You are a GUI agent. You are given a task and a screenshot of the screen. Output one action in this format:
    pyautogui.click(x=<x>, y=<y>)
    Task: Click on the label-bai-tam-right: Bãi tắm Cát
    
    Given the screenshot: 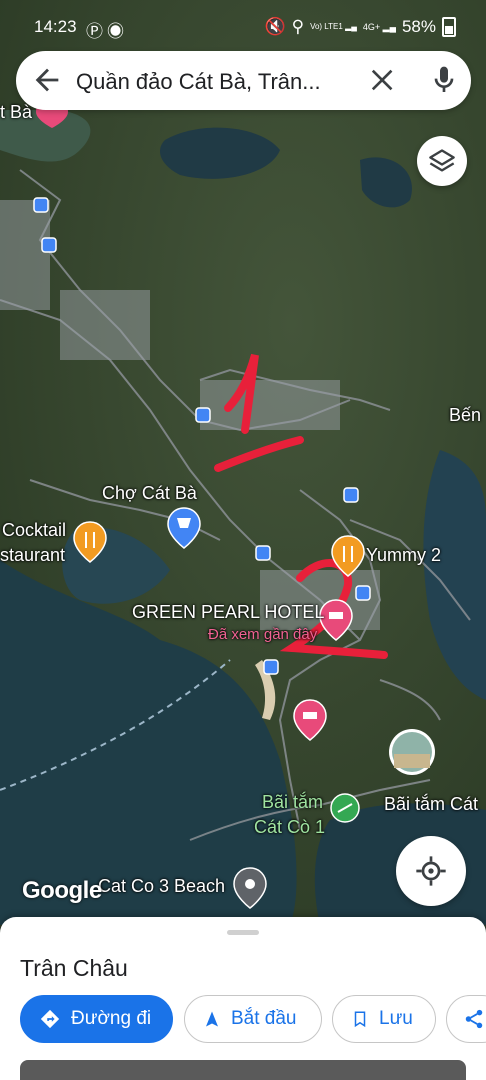 What is the action you would take?
    pyautogui.click(x=431, y=804)
    